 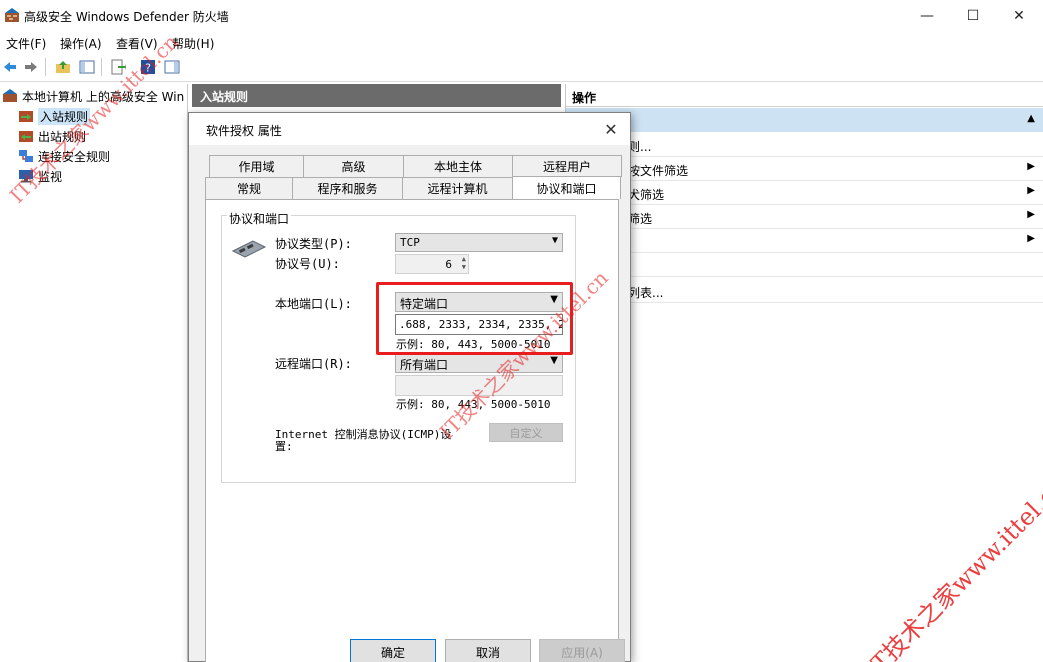 I want to click on protocol-number-label: 协议号(U):, so click(x=307, y=264).